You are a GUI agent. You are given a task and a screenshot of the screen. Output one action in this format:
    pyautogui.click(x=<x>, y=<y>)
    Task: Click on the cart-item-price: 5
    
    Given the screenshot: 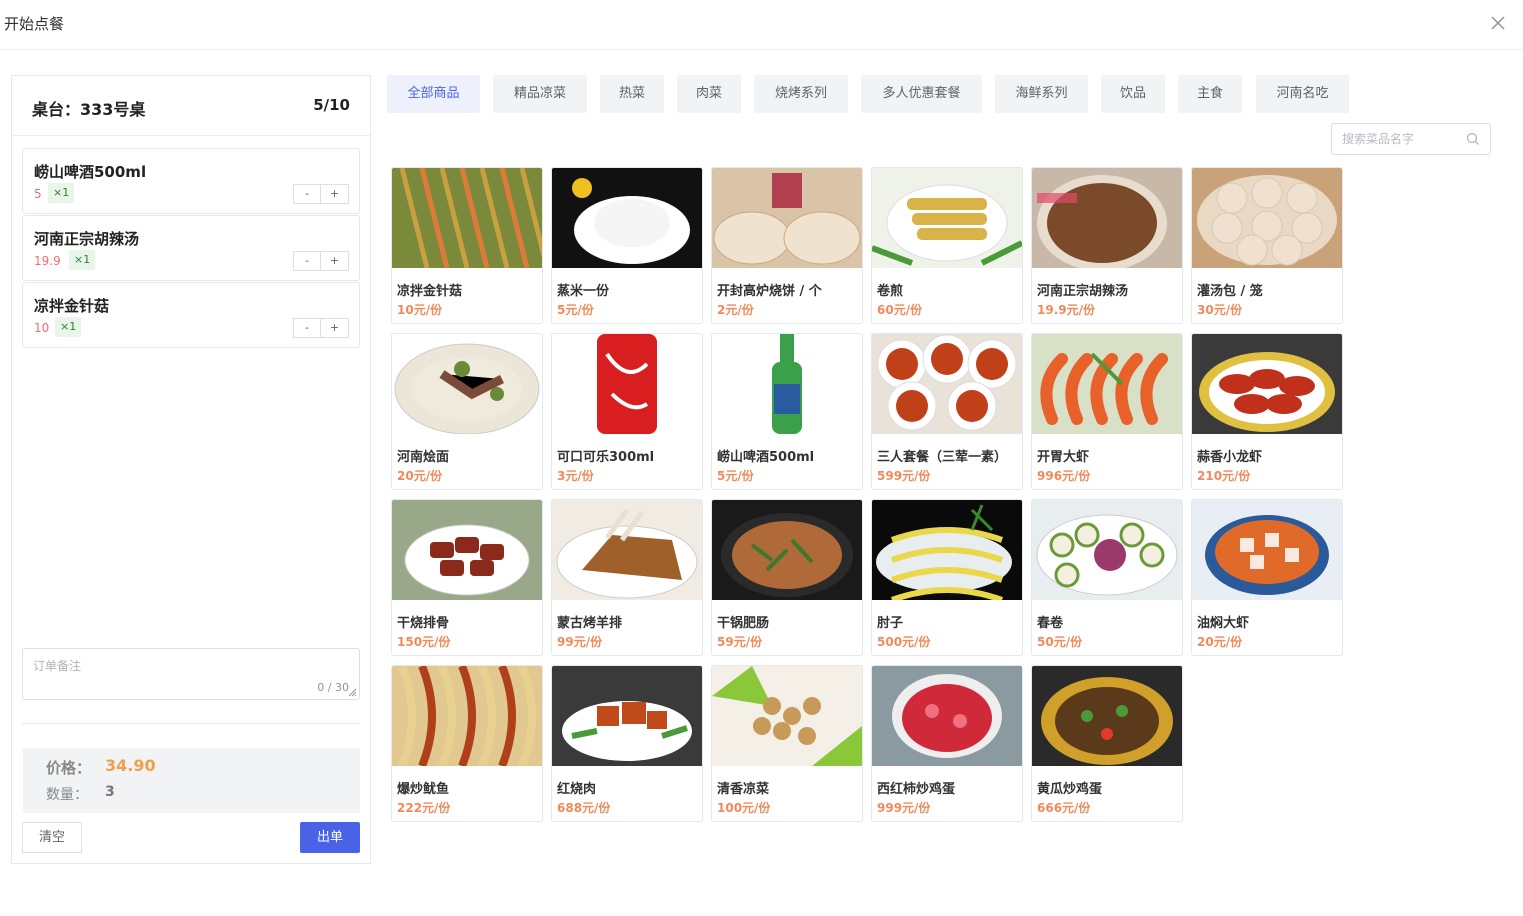 What is the action you would take?
    pyautogui.click(x=38, y=194)
    